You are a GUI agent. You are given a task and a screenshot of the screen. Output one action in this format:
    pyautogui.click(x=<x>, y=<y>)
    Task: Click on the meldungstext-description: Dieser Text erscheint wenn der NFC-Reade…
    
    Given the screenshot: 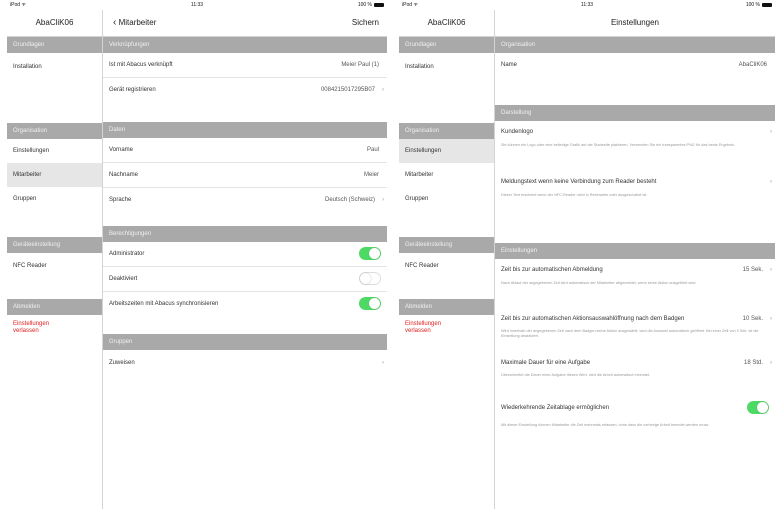 What is the action you would take?
    pyautogui.click(x=574, y=195)
    